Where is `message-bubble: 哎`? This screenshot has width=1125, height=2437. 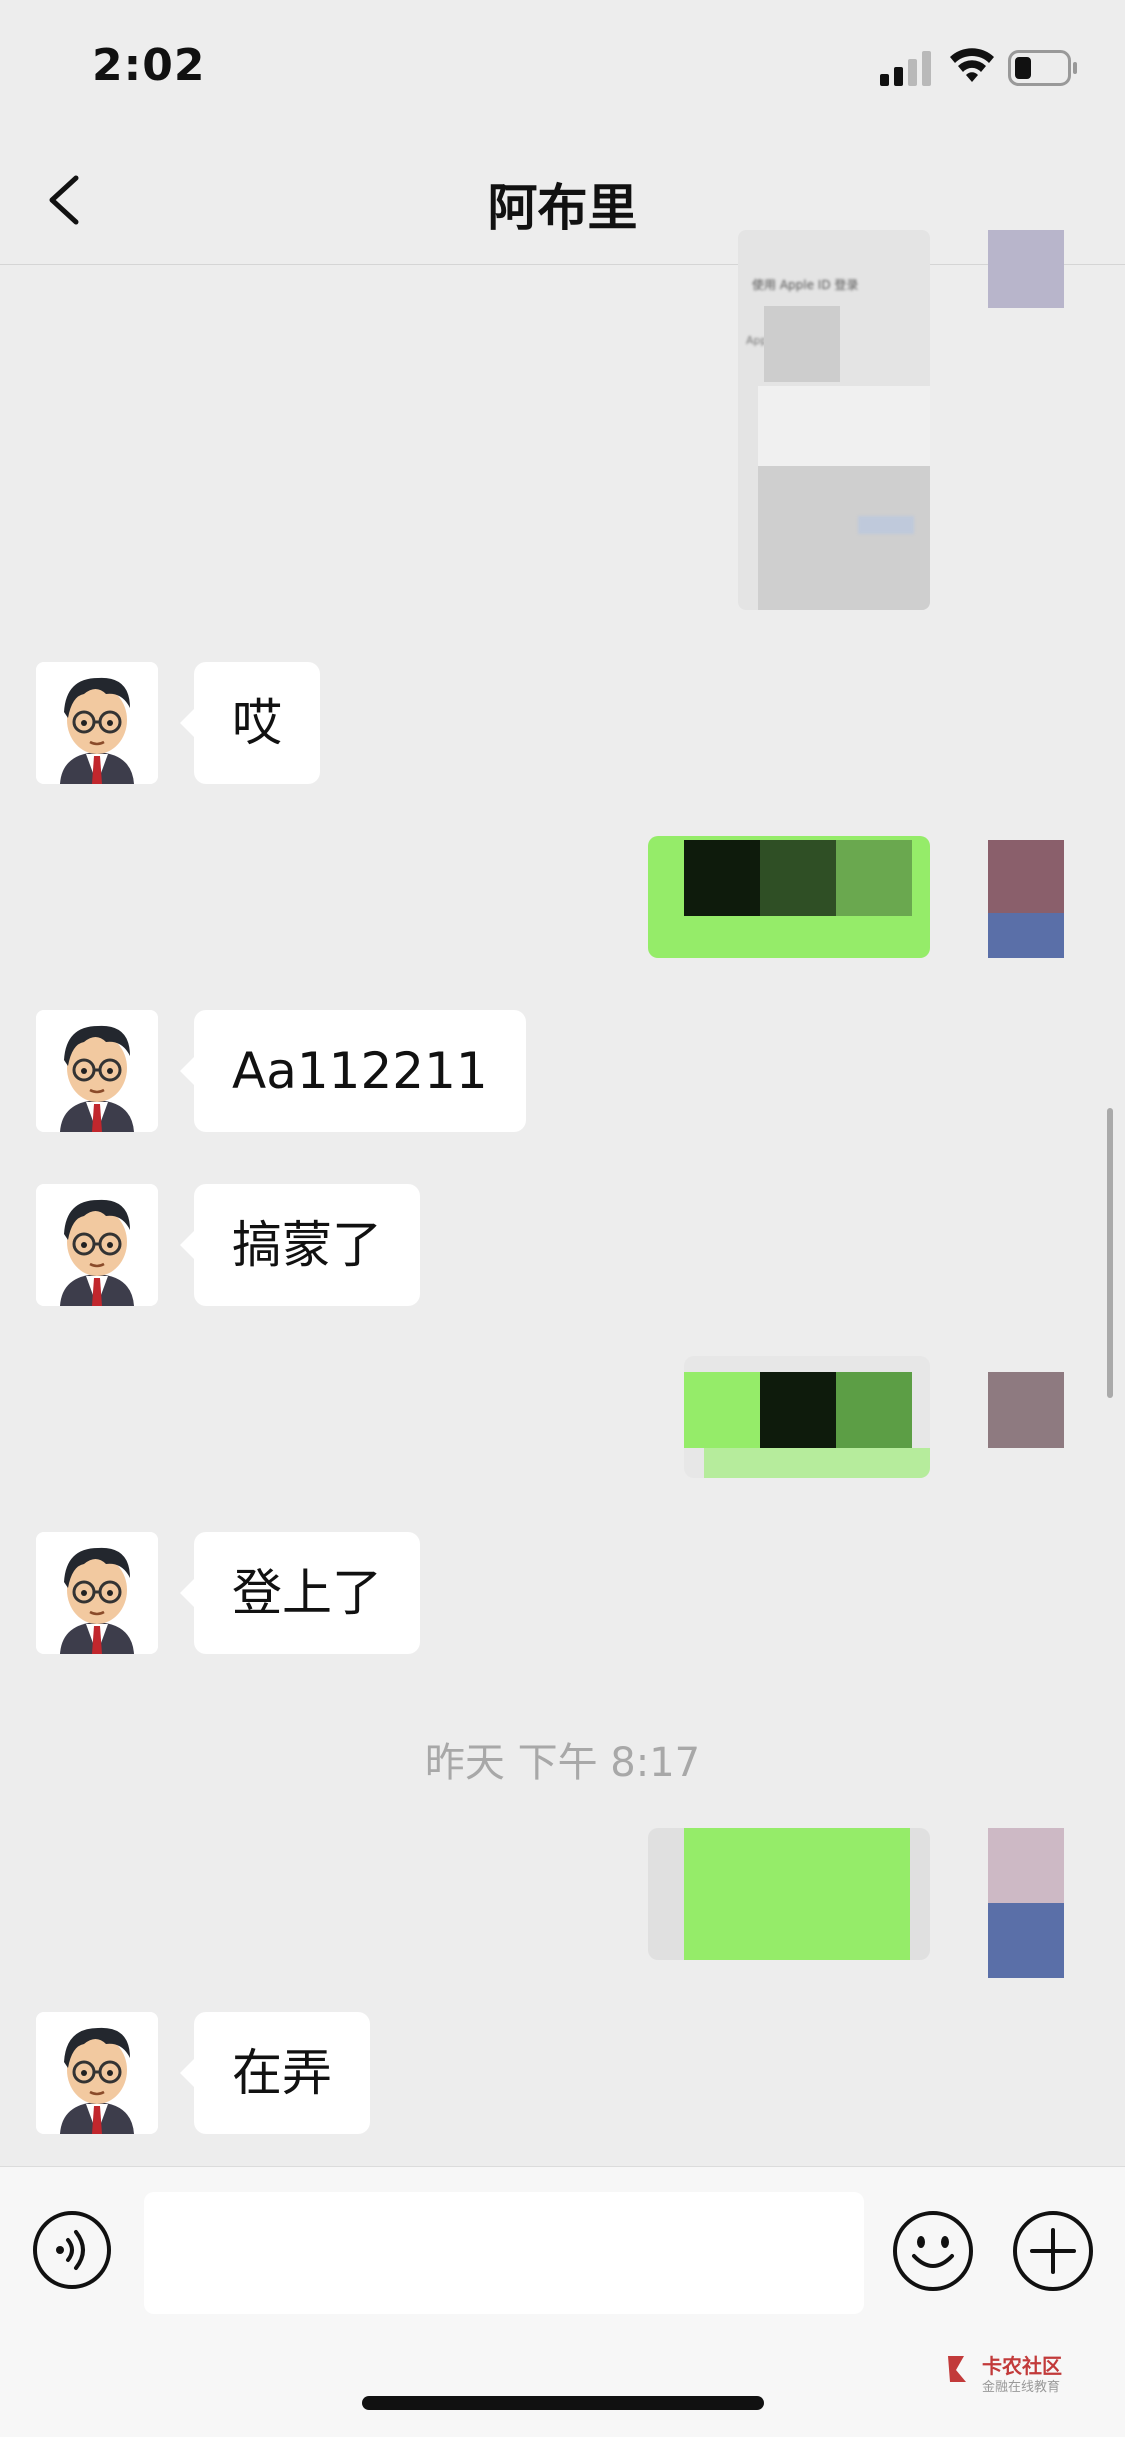 message-bubble: 哎 is located at coordinates (250, 723).